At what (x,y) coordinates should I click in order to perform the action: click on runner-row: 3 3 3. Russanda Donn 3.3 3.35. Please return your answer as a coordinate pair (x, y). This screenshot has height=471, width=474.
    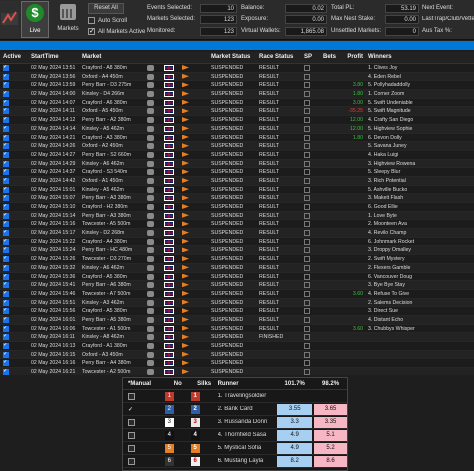
    Looking at the image, I should click on (235, 422).